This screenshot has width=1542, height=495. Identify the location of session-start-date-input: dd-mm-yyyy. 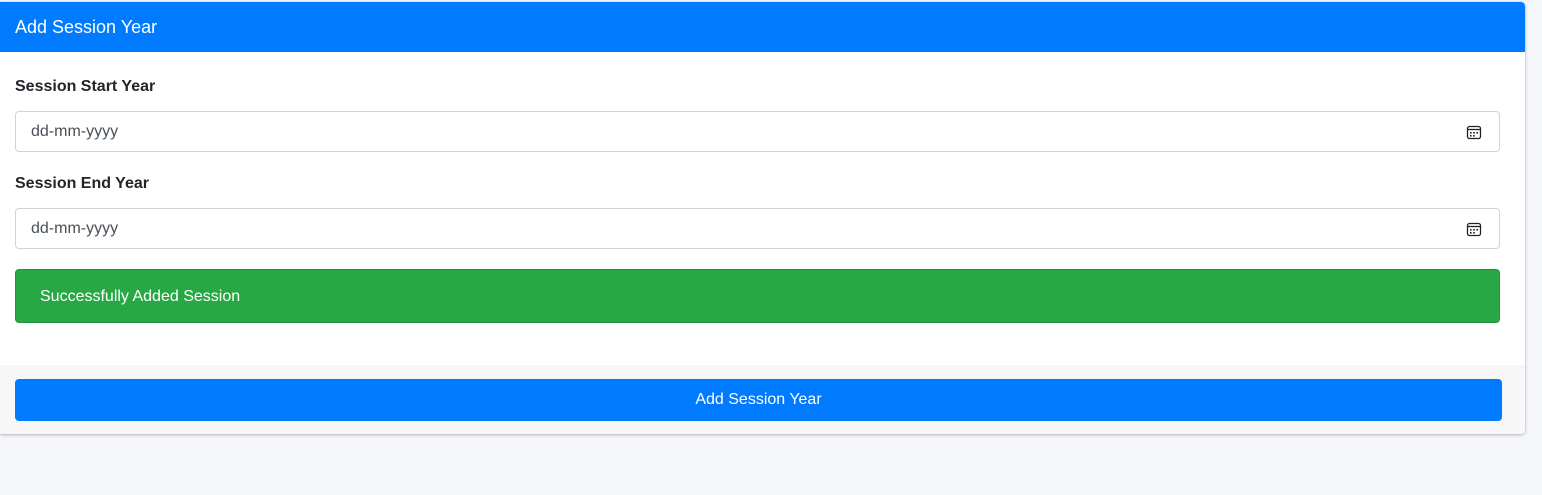
(757, 131).